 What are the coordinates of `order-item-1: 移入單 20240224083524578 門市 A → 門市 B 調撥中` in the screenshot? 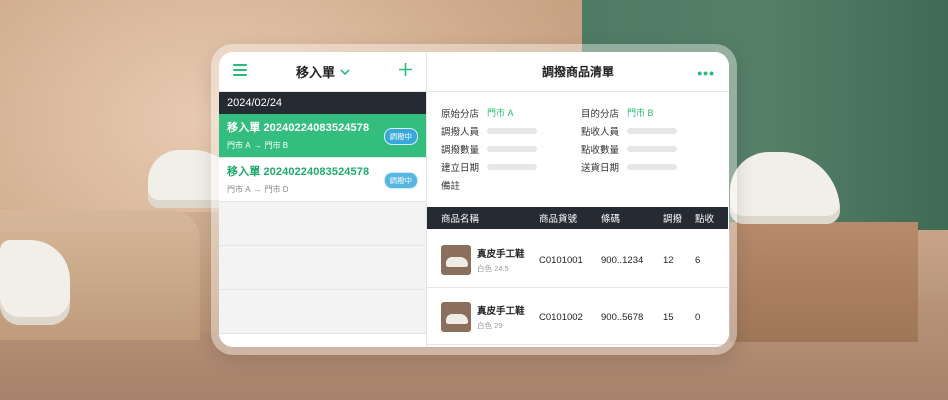 It's located at (322, 136).